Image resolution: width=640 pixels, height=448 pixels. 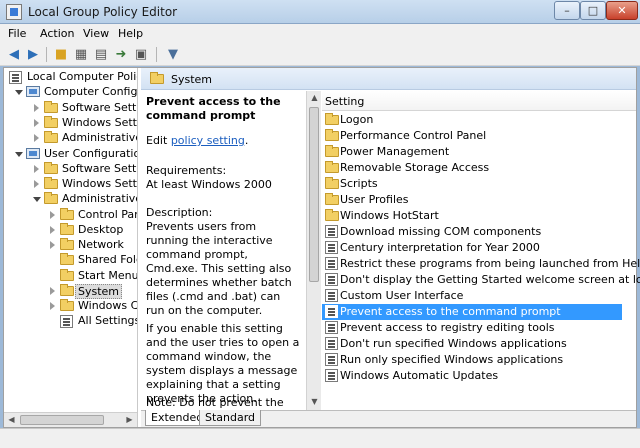 I want to click on settings-icon, so click(x=66, y=321).